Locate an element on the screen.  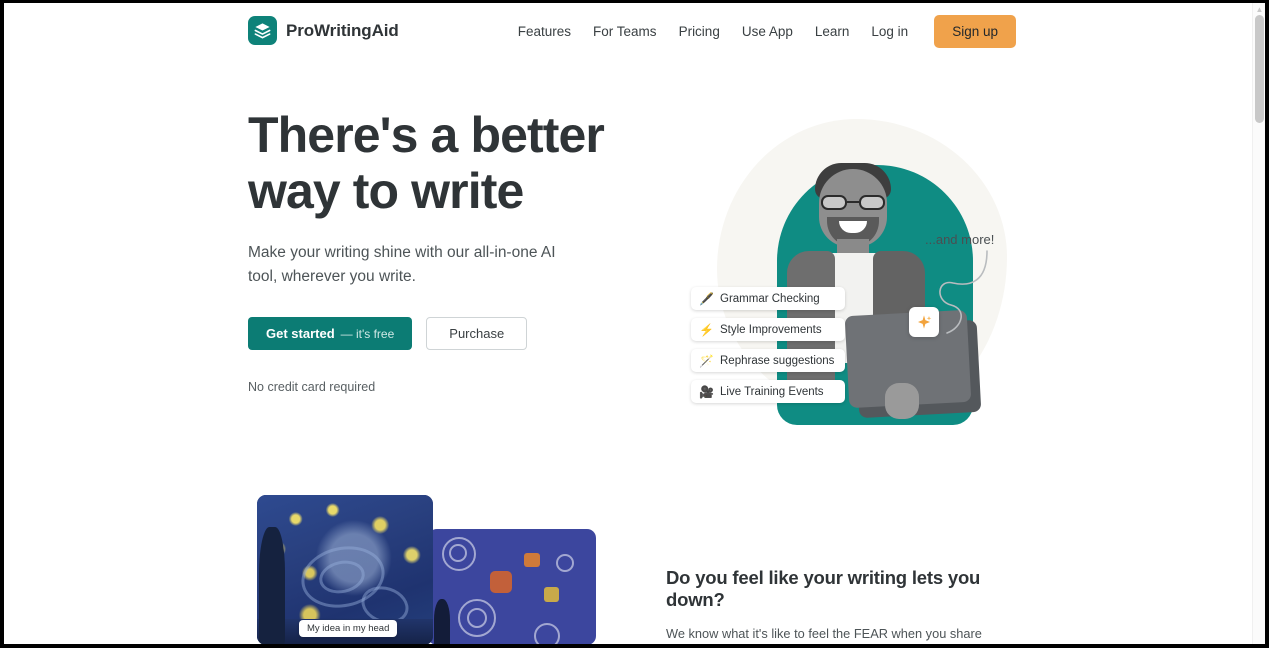
idea-in-my-head-label: My idea in my head is located at coordinates (348, 628).